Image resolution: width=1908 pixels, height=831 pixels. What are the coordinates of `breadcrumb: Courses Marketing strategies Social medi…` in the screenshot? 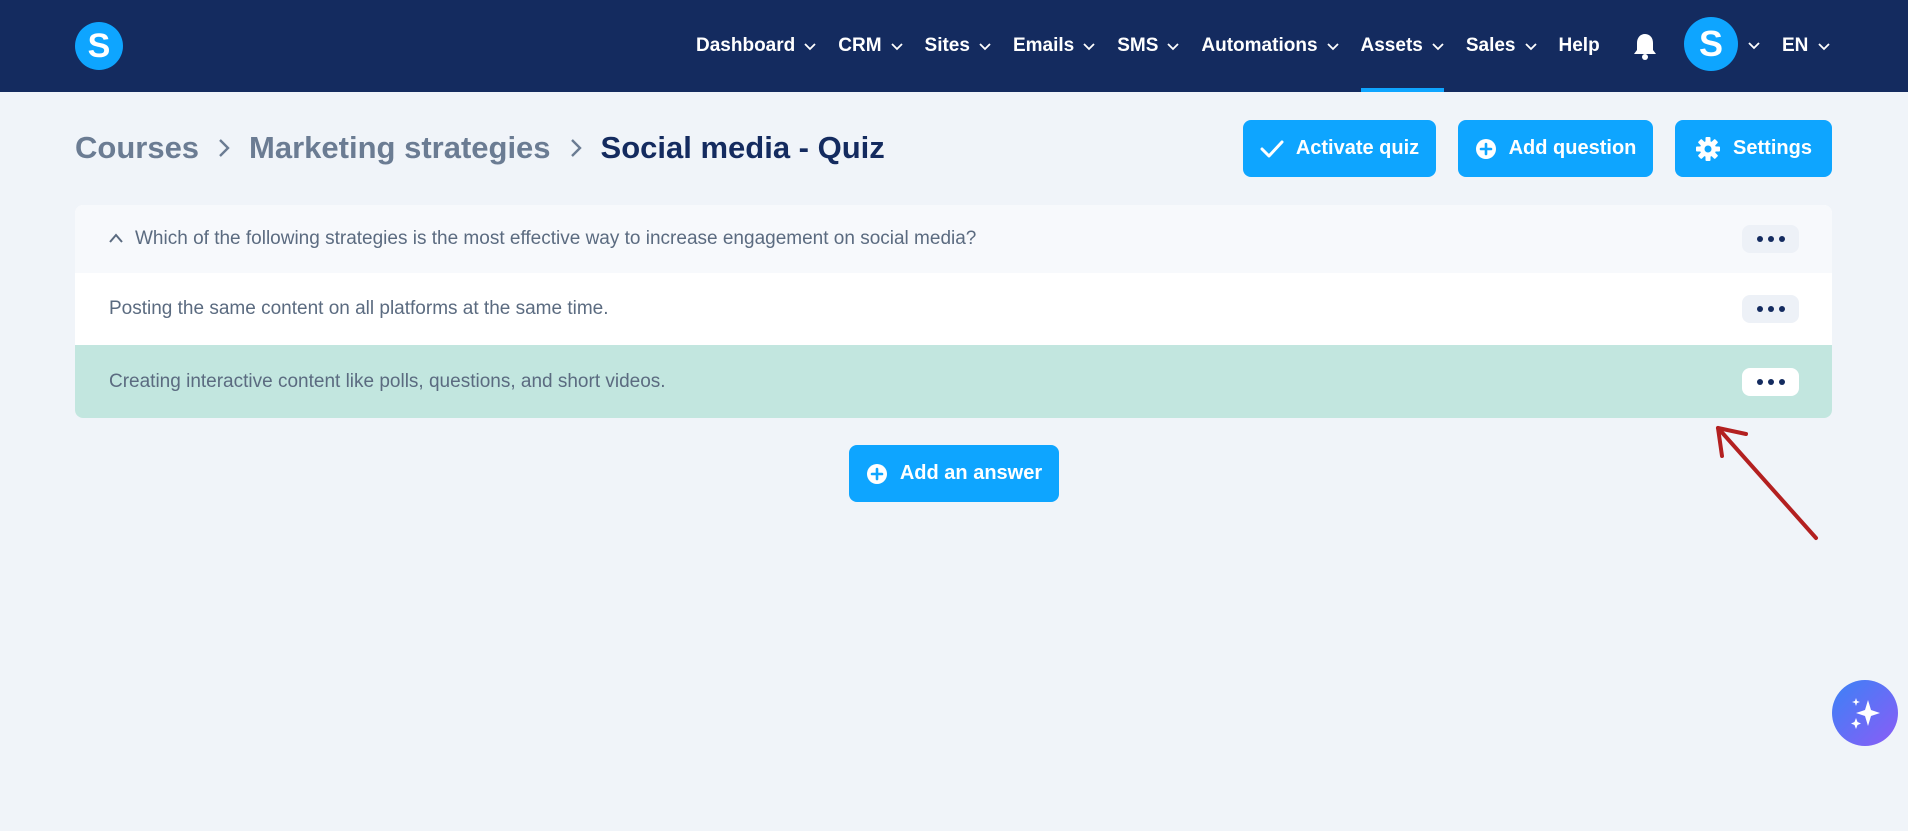 It's located at (480, 148).